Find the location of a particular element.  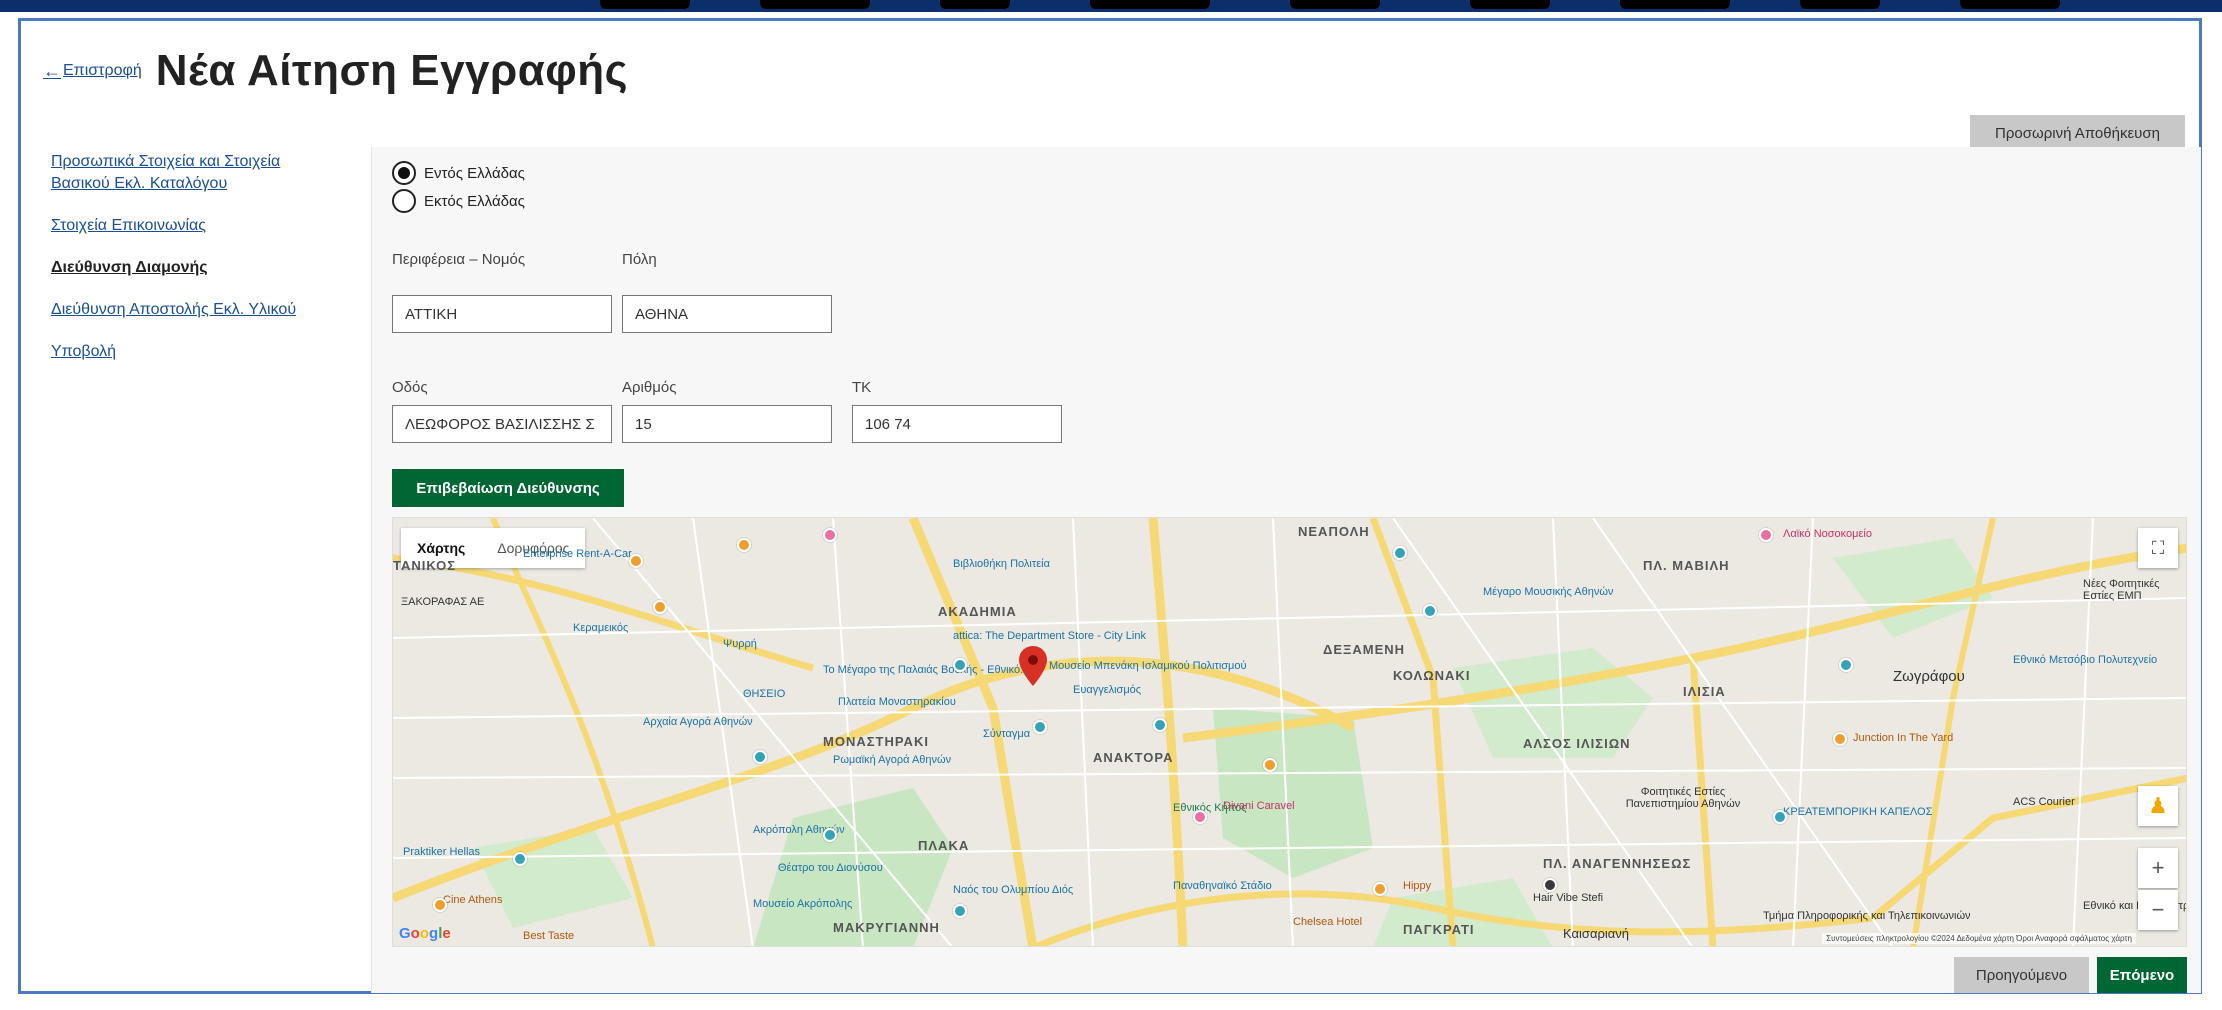

shopping-icon is located at coordinates (830, 535).